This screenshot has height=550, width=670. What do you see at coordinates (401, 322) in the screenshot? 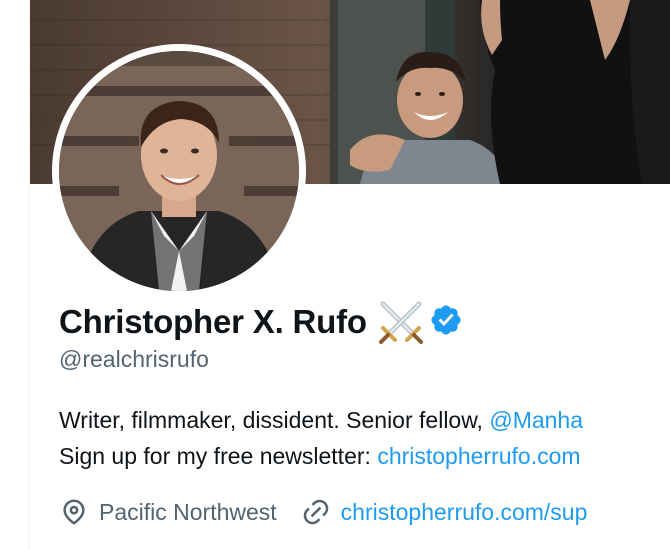
I see `crossed-swords-icon` at bounding box center [401, 322].